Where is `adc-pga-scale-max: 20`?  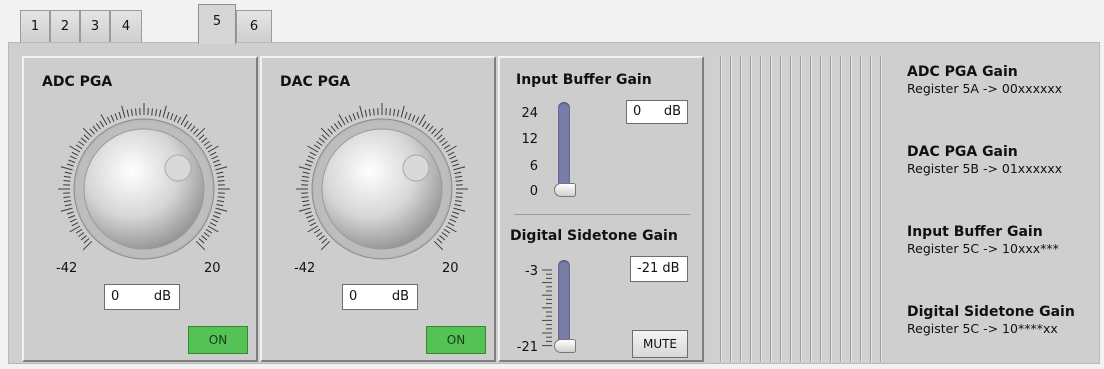 adc-pga-scale-max: 20 is located at coordinates (212, 268).